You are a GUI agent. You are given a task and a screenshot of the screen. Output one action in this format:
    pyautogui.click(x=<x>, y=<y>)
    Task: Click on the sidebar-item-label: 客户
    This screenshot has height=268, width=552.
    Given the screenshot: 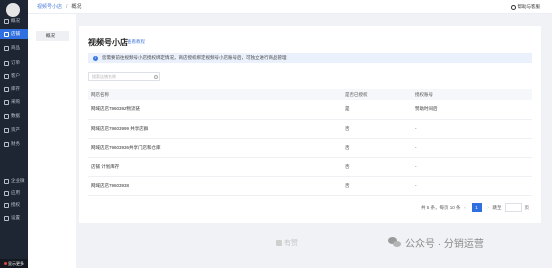 What is the action you would take?
    pyautogui.click(x=15, y=75)
    